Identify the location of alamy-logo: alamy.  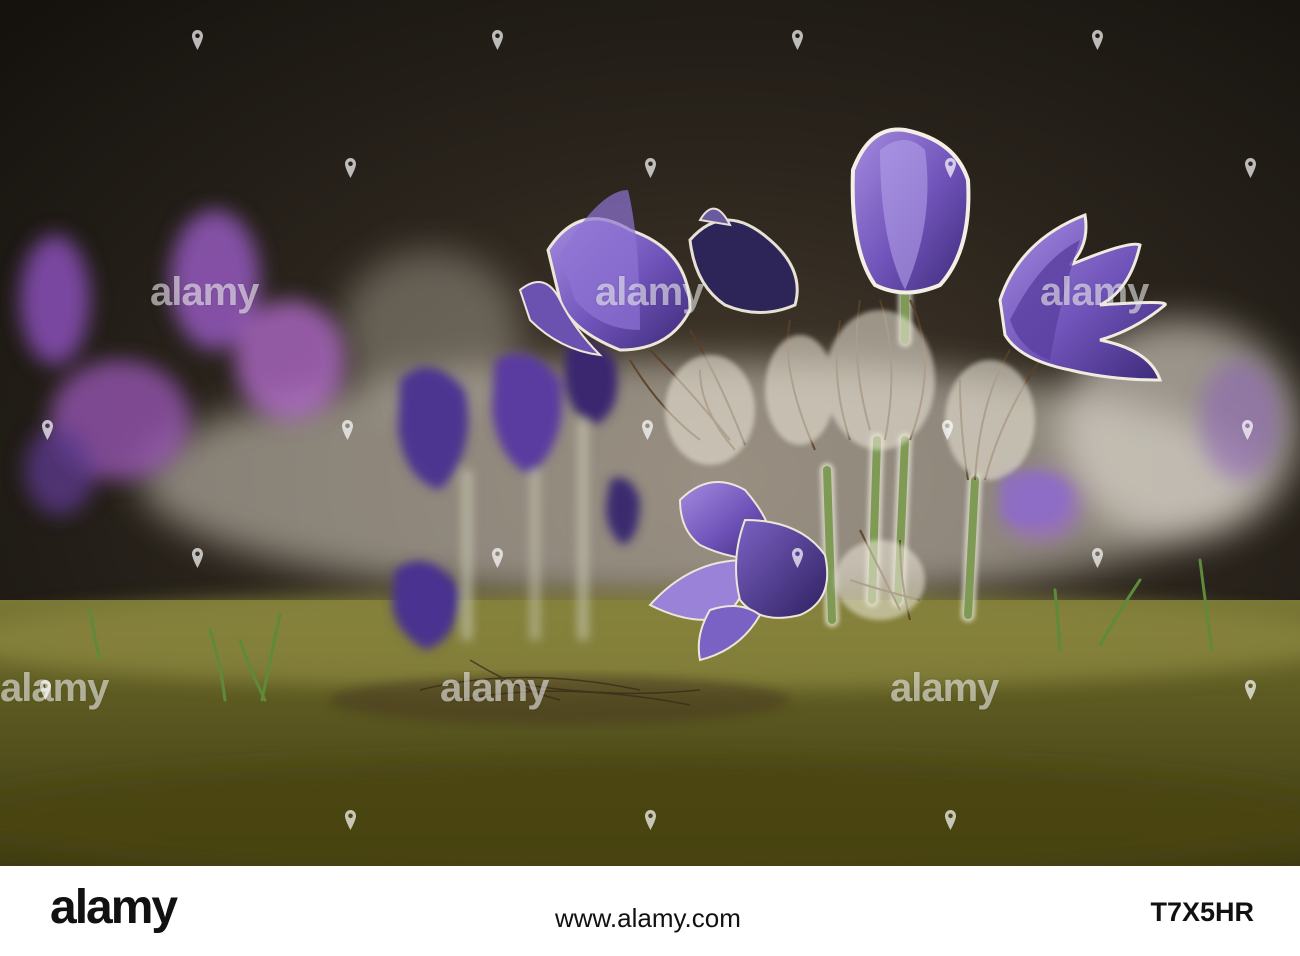
(114, 907).